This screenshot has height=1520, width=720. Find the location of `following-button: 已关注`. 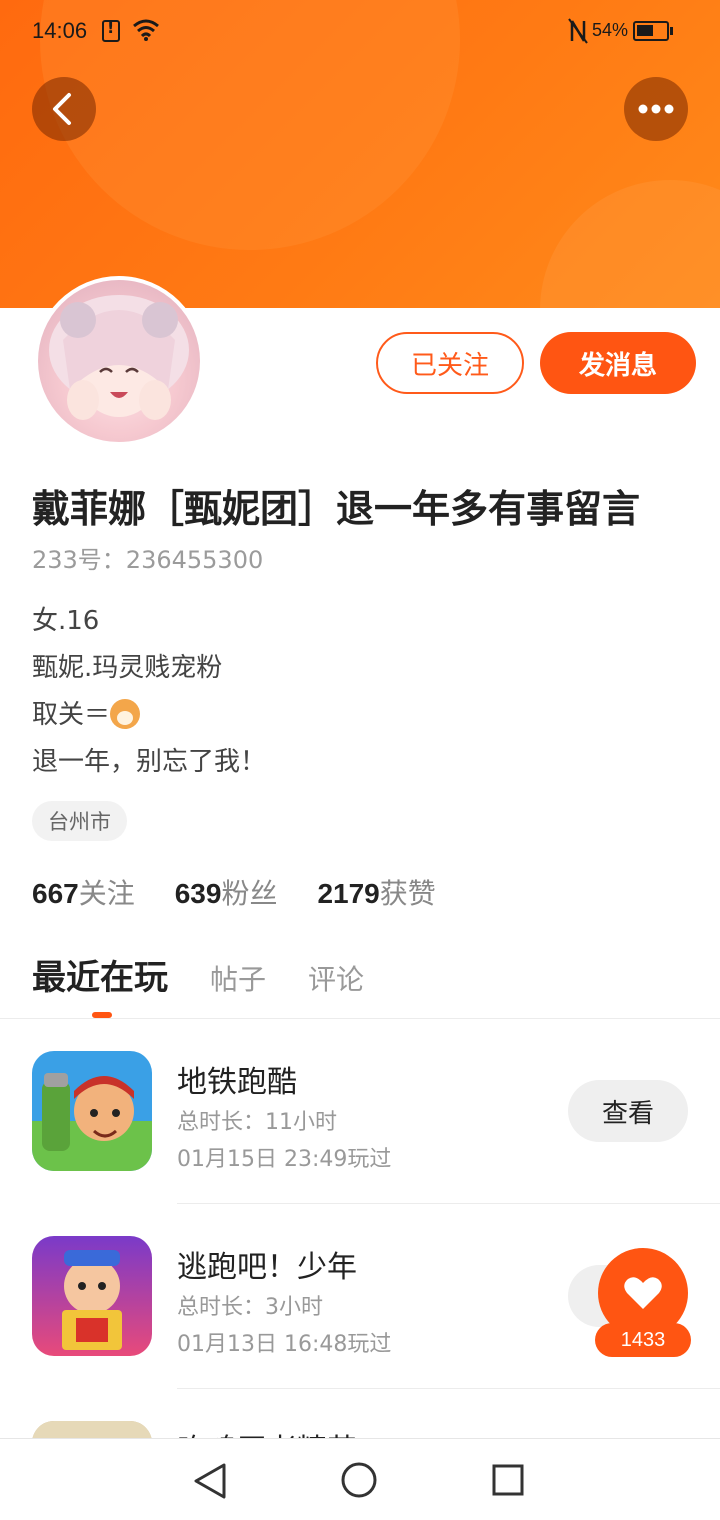

following-button: 已关注 is located at coordinates (450, 363).